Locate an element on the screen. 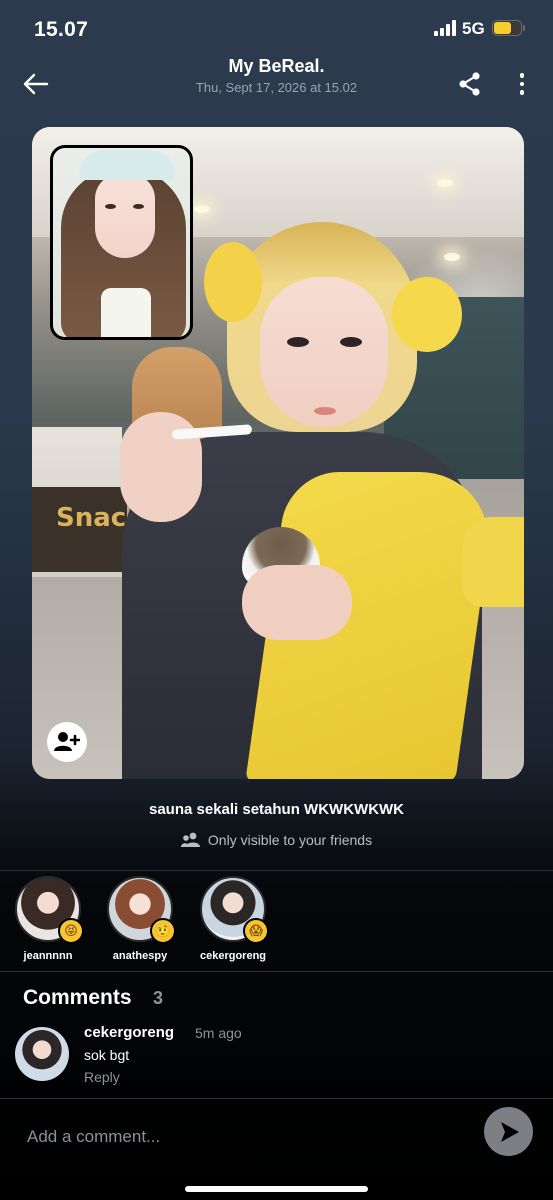 This screenshot has height=1200, width=553. back-button is located at coordinates (36, 84).